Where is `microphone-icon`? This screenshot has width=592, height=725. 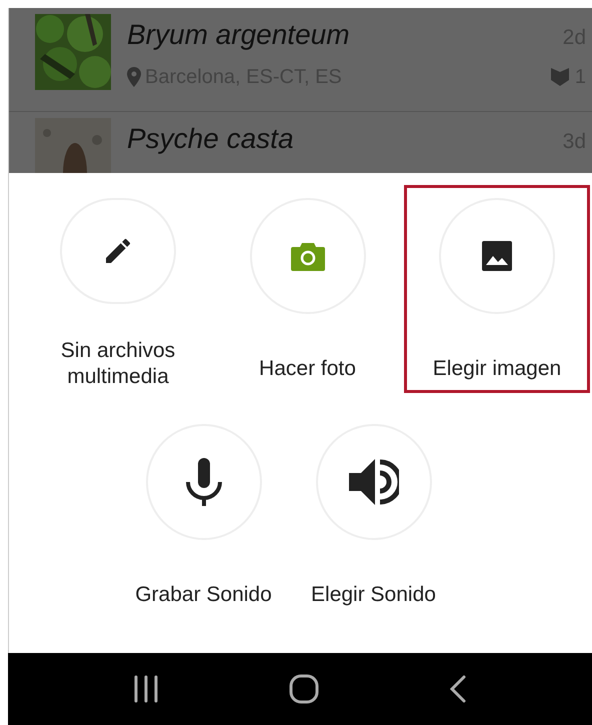
microphone-icon is located at coordinates (204, 482).